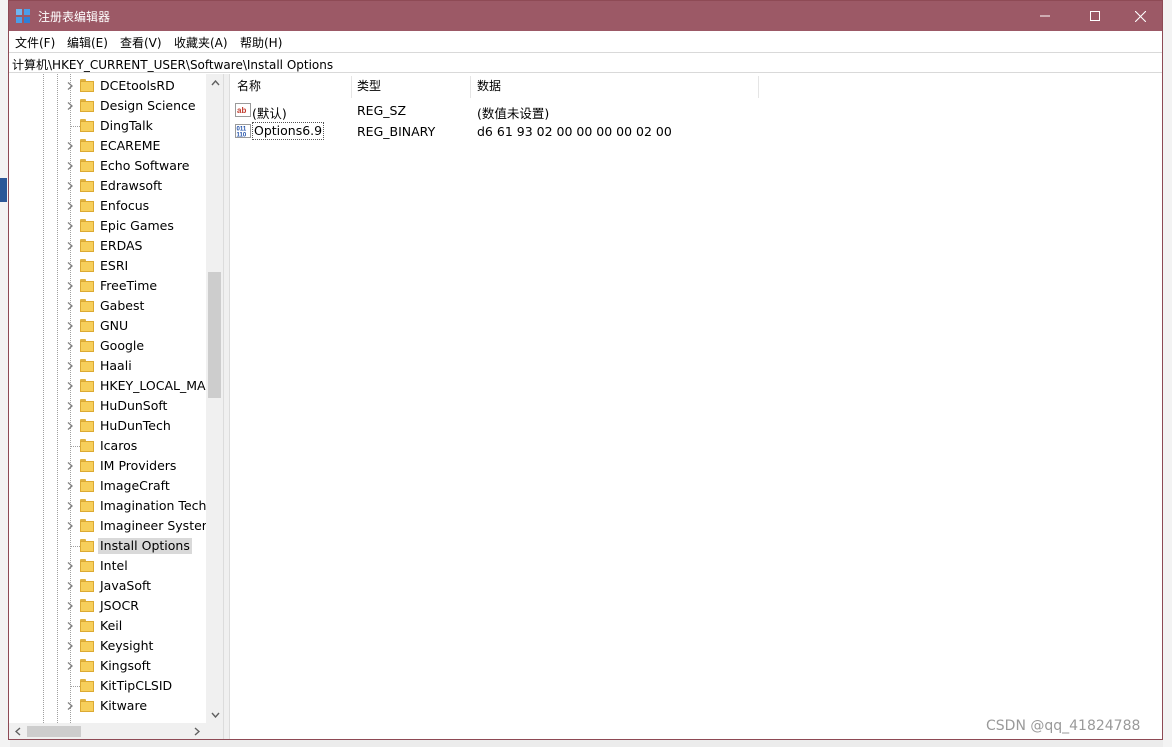  What do you see at coordinates (107, 486) in the screenshot?
I see `tree-item: ImageCraft` at bounding box center [107, 486].